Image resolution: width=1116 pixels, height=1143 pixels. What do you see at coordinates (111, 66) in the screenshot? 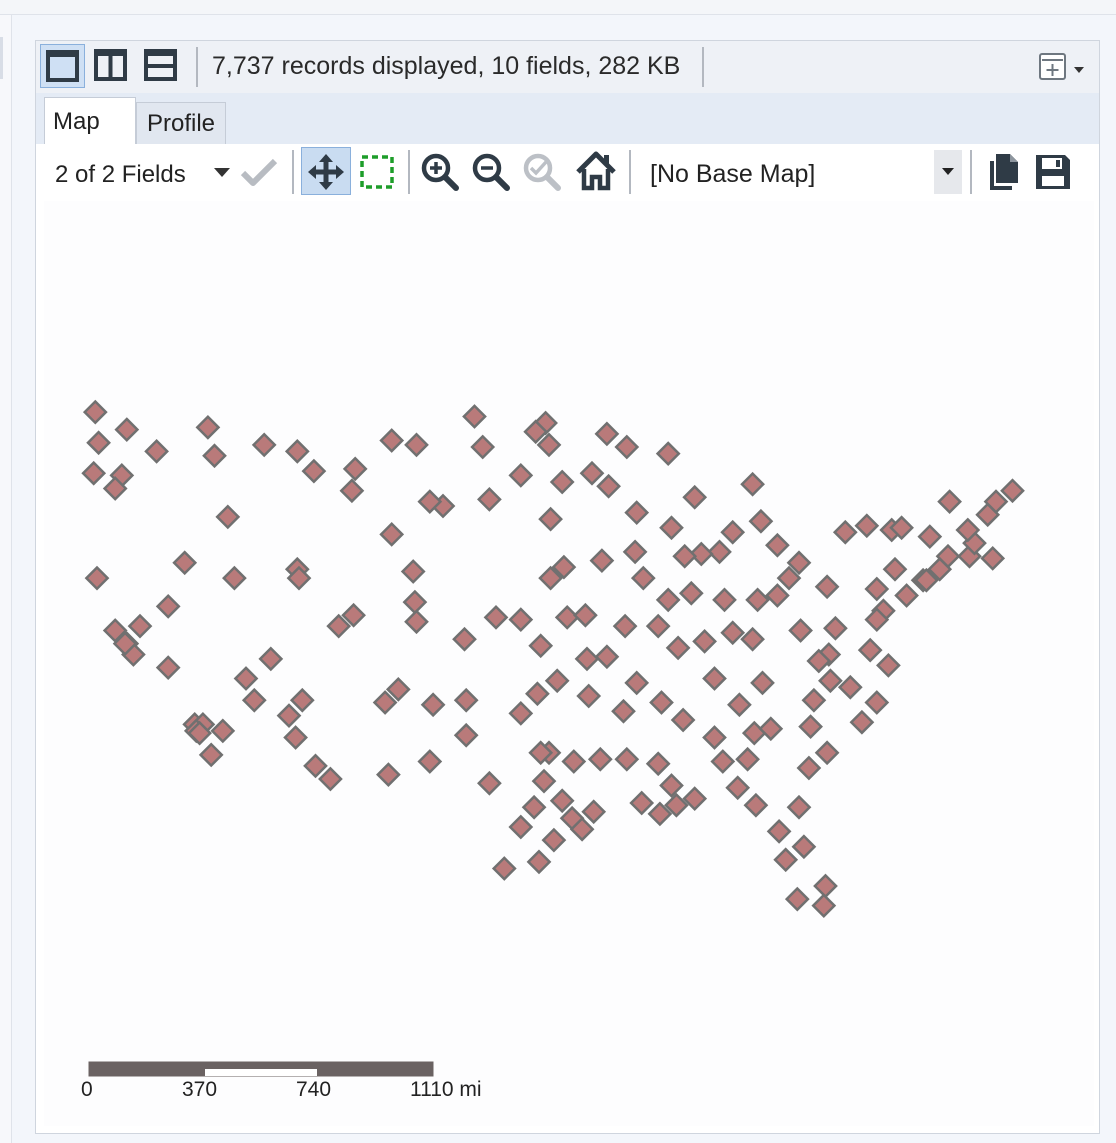
I see `vertical-split-button` at bounding box center [111, 66].